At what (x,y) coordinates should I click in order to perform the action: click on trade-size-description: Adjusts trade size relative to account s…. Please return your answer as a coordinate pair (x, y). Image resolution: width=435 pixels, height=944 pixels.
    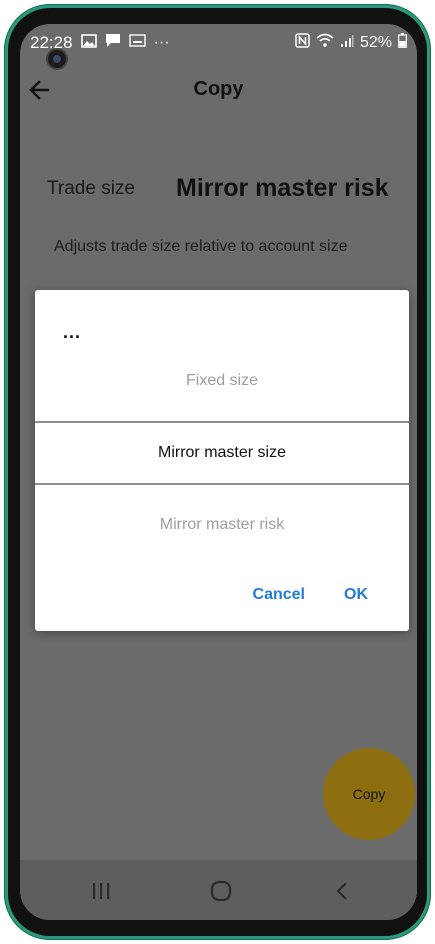
    Looking at the image, I should click on (201, 246).